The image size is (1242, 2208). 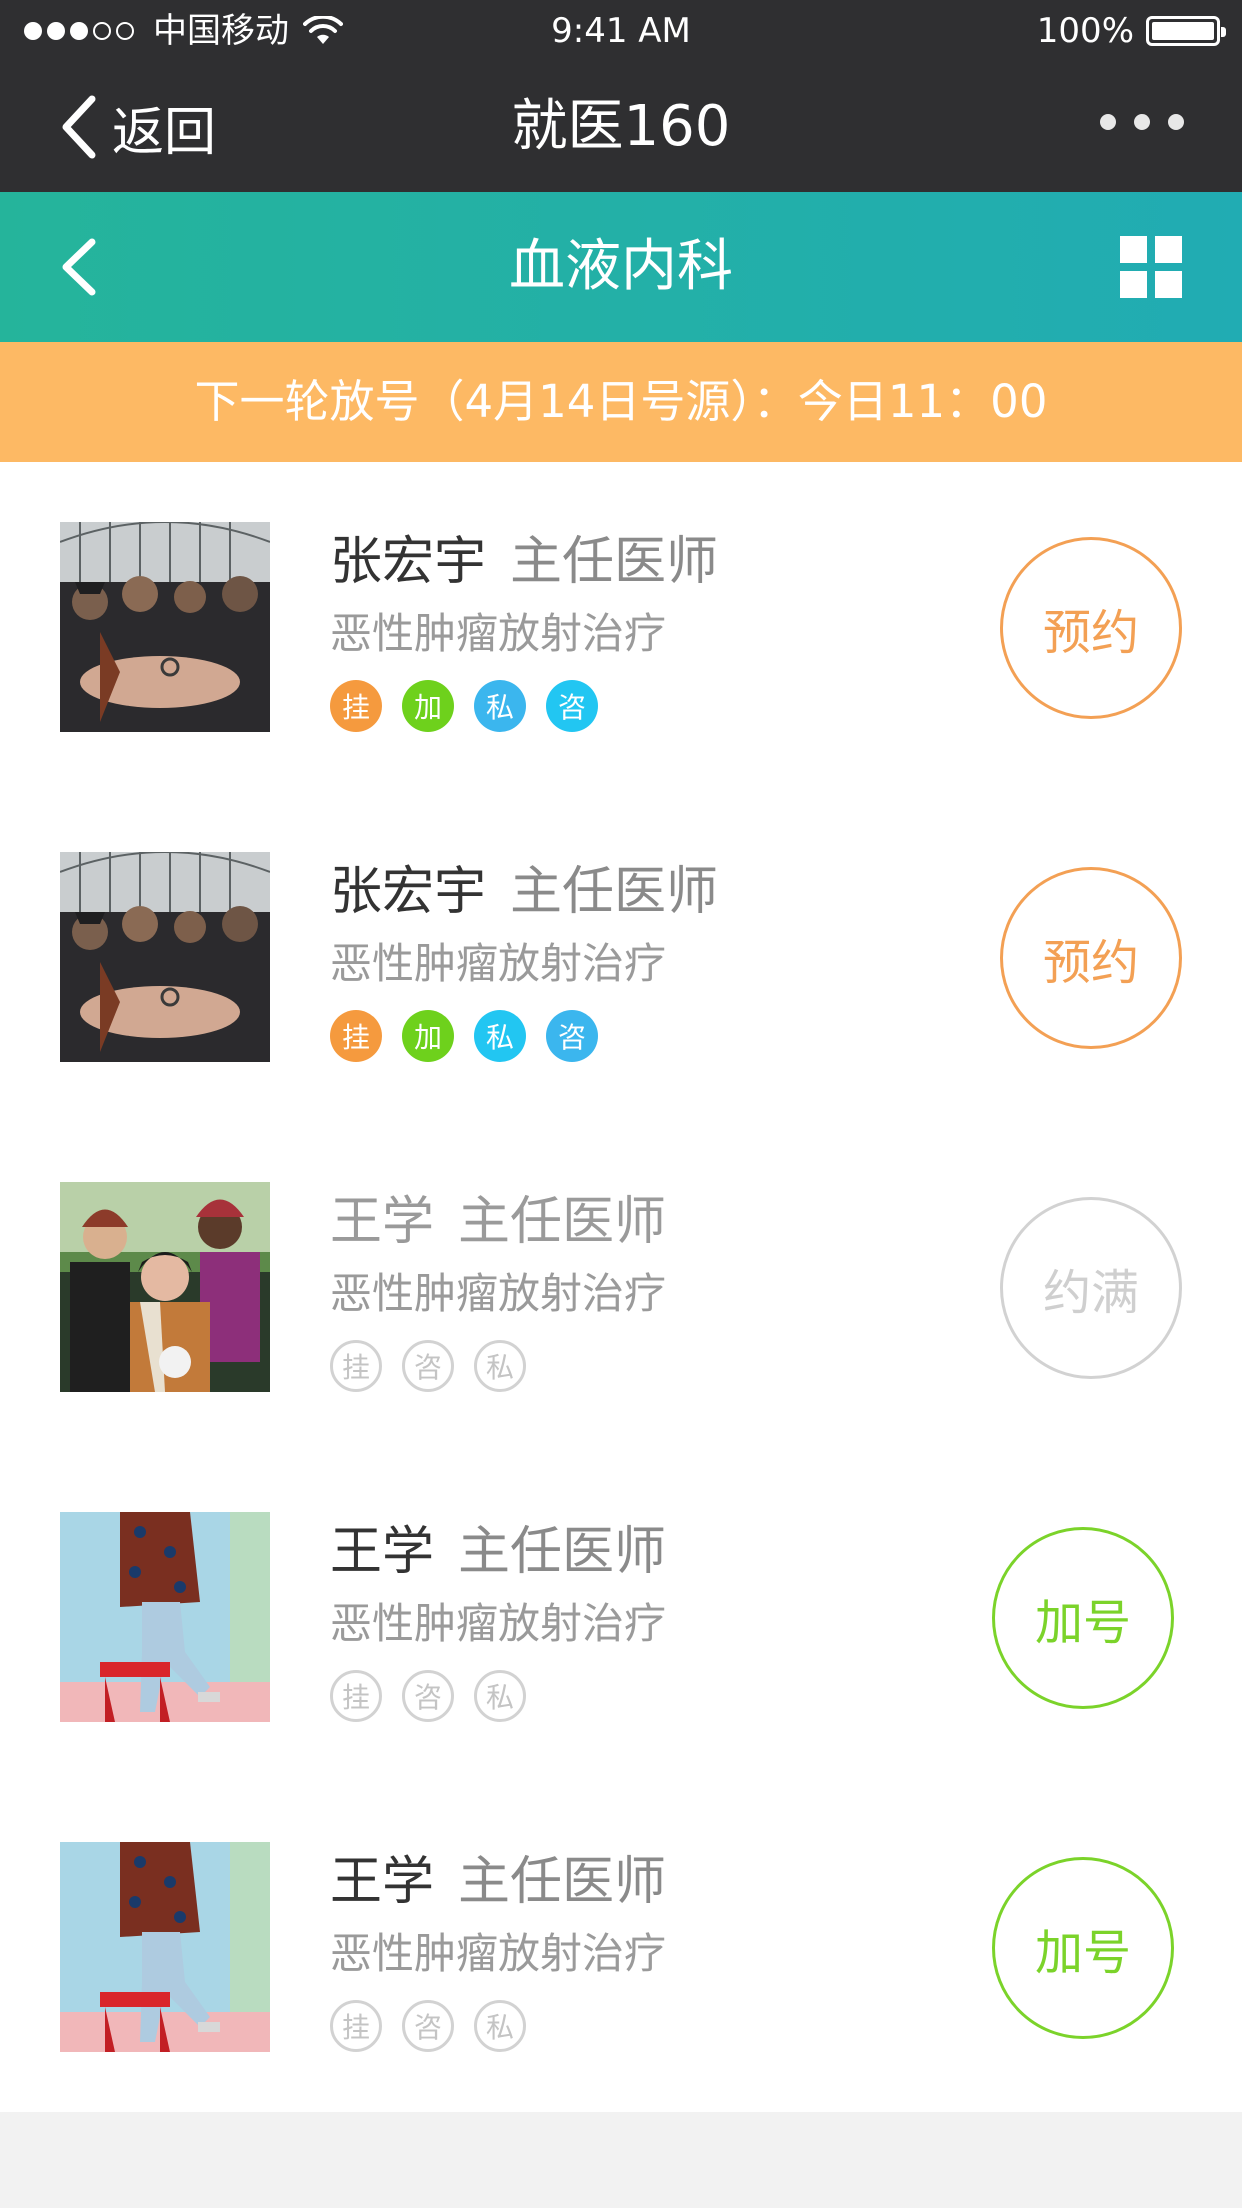 I want to click on battery-icon, so click(x=1186, y=31).